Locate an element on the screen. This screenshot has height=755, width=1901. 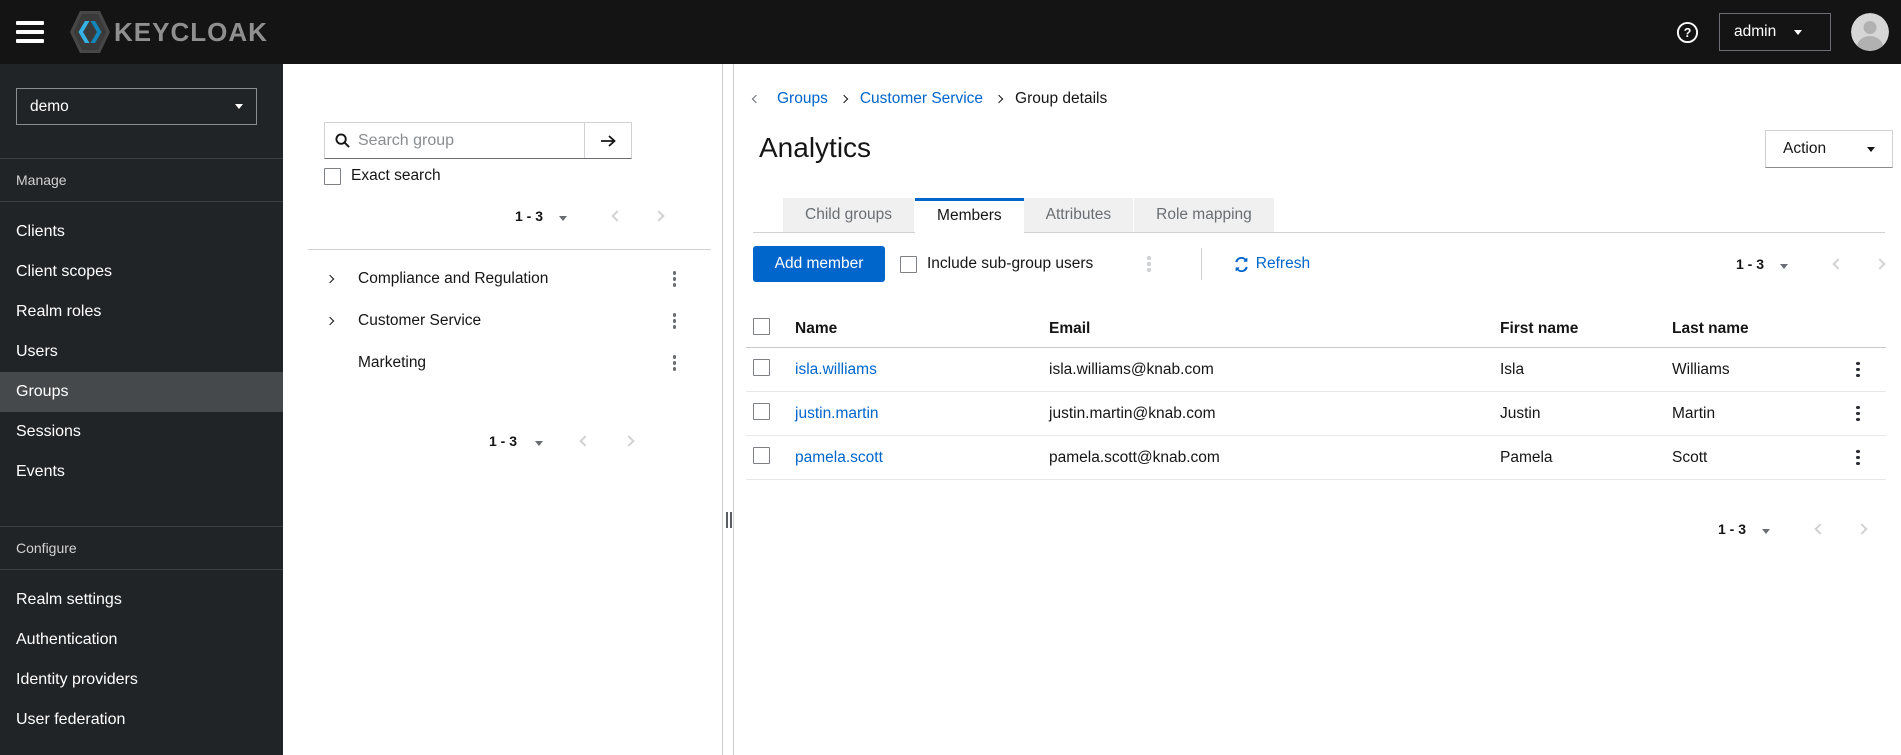
sidebar-item-clients: Clients is located at coordinates (141, 232).